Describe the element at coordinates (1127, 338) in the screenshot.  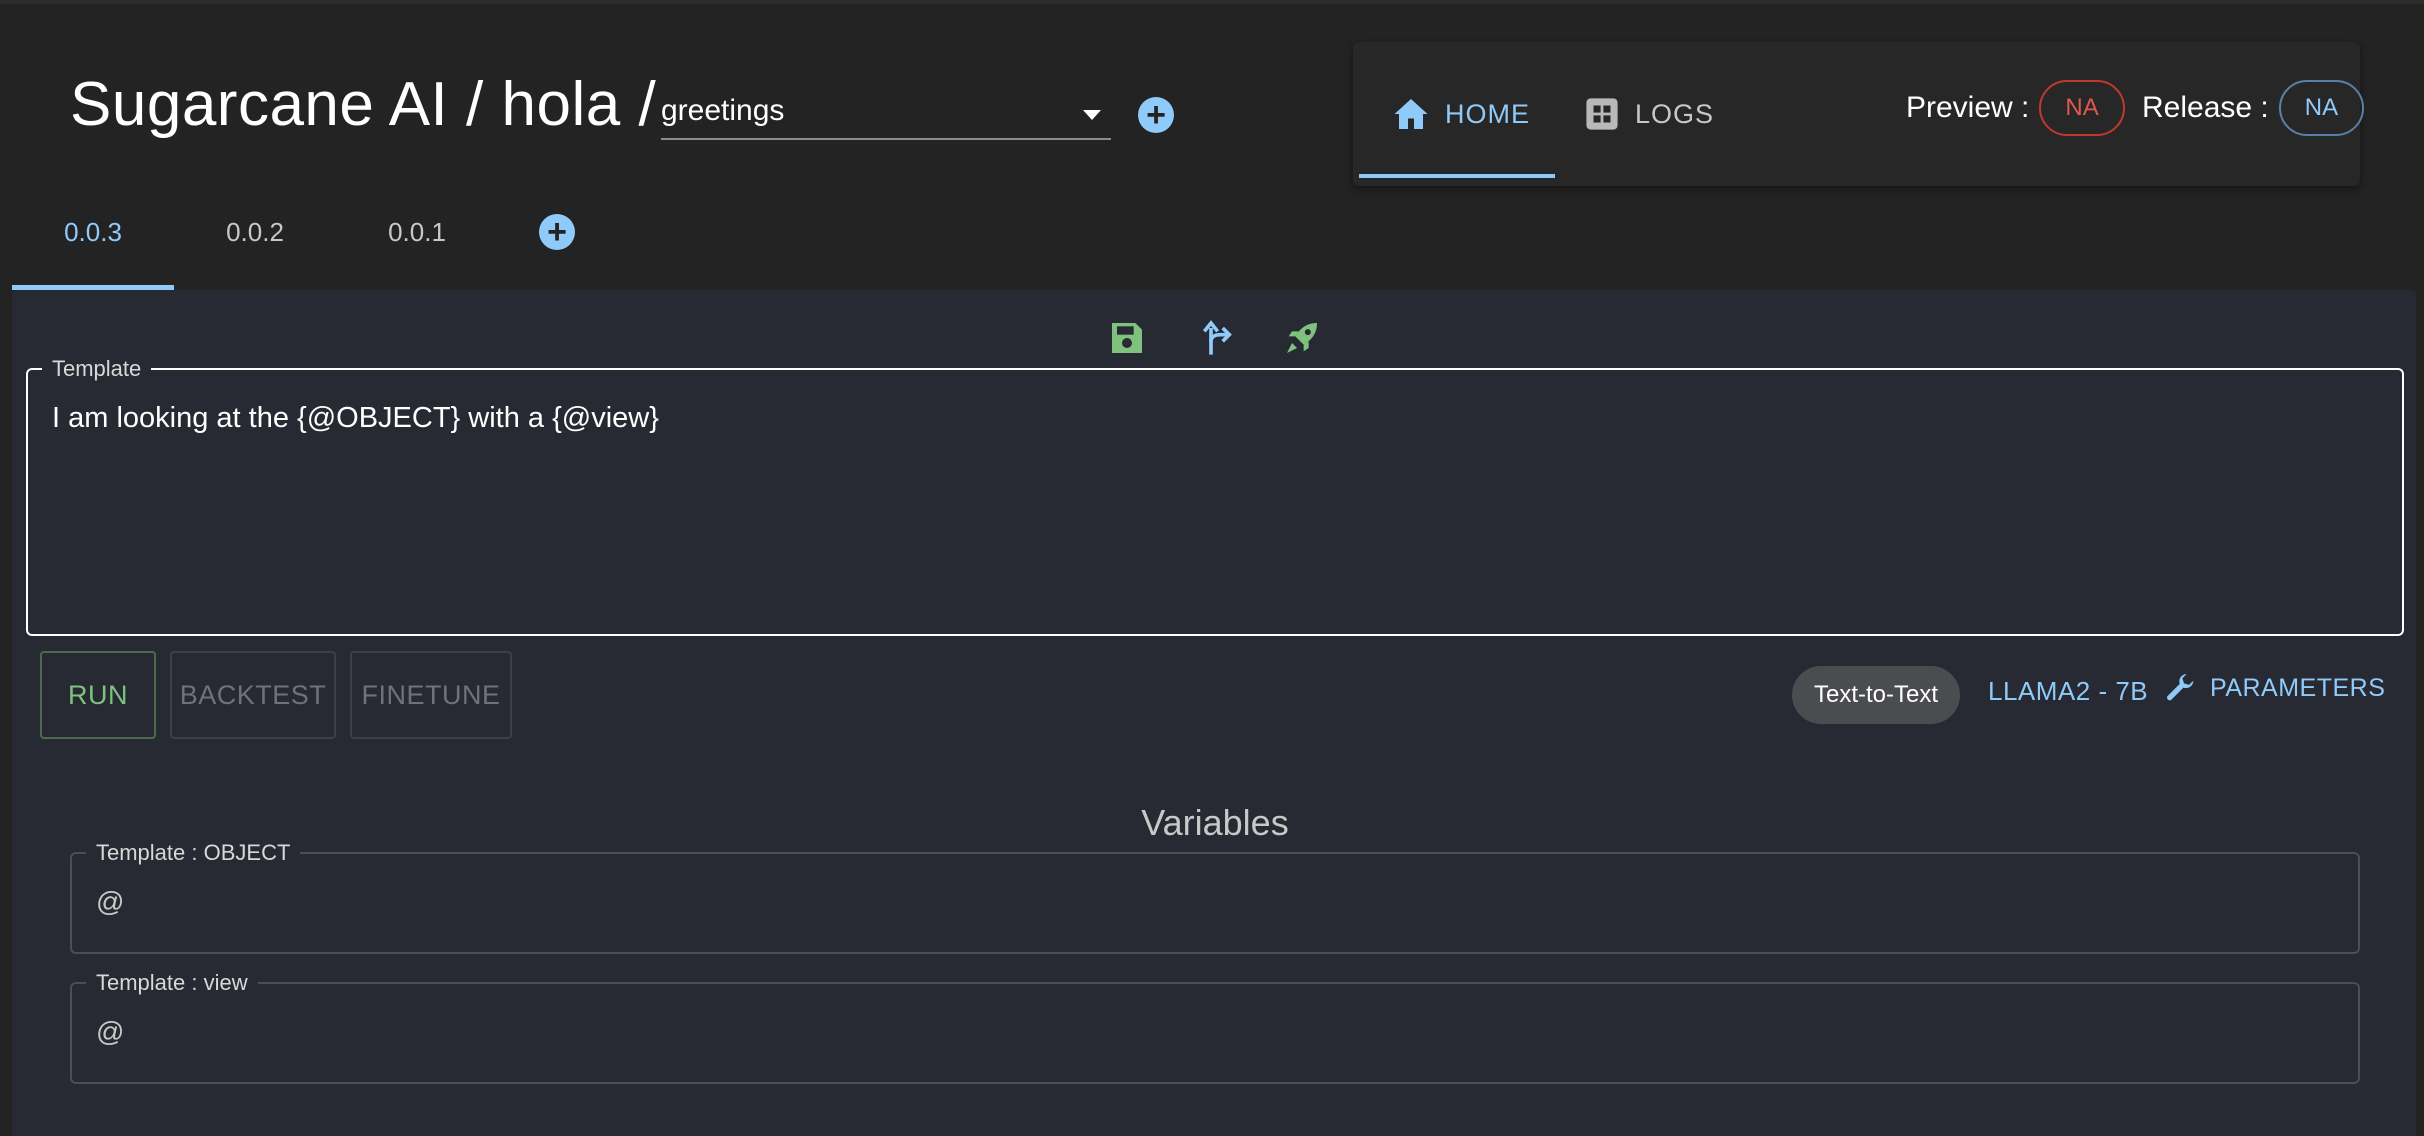
I see `save-icon` at that location.